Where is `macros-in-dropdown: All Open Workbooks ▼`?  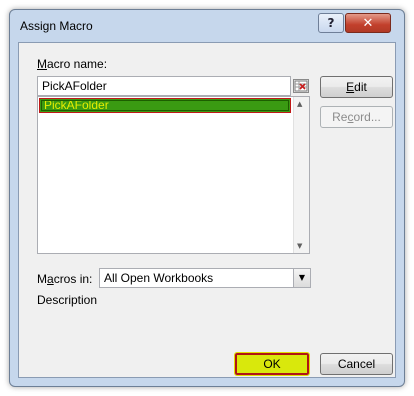
macros-in-dropdown: All Open Workbooks ▼ is located at coordinates (205, 278).